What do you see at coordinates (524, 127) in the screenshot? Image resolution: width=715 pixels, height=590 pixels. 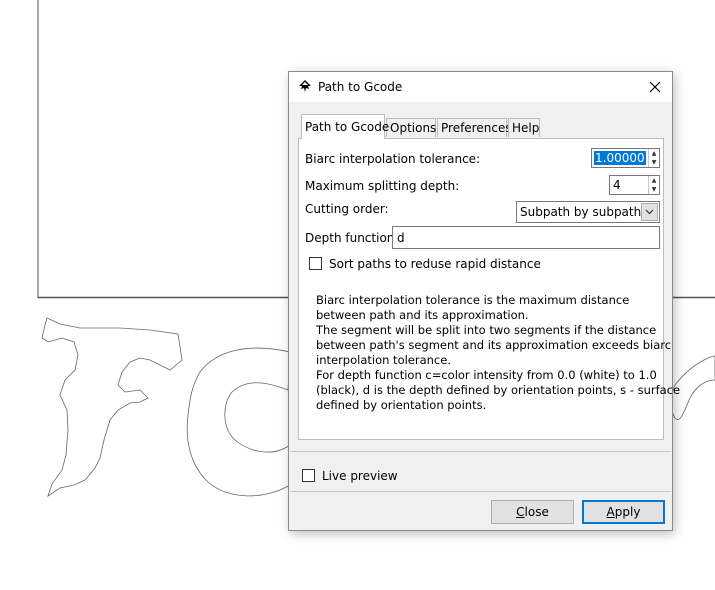 I see `tab-help: Help` at bounding box center [524, 127].